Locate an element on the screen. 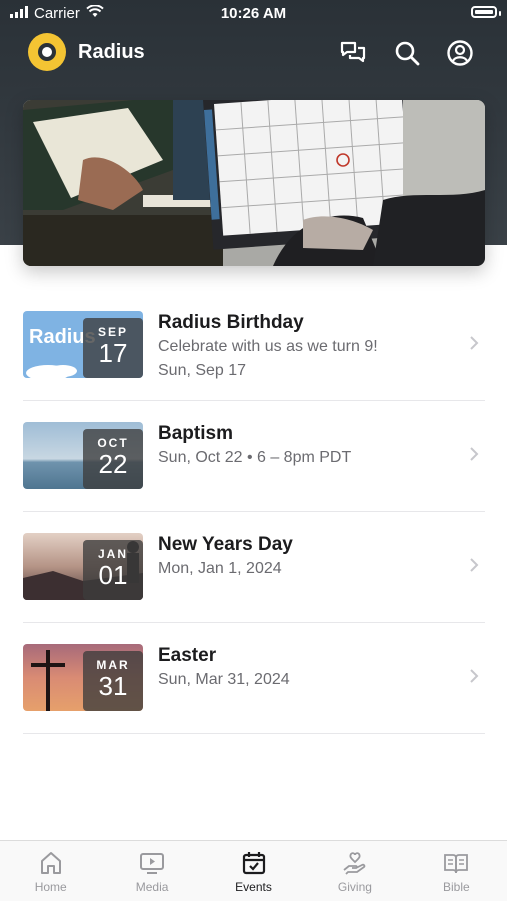 This screenshot has height=901, width=507. tab-home: Home is located at coordinates (50, 871).